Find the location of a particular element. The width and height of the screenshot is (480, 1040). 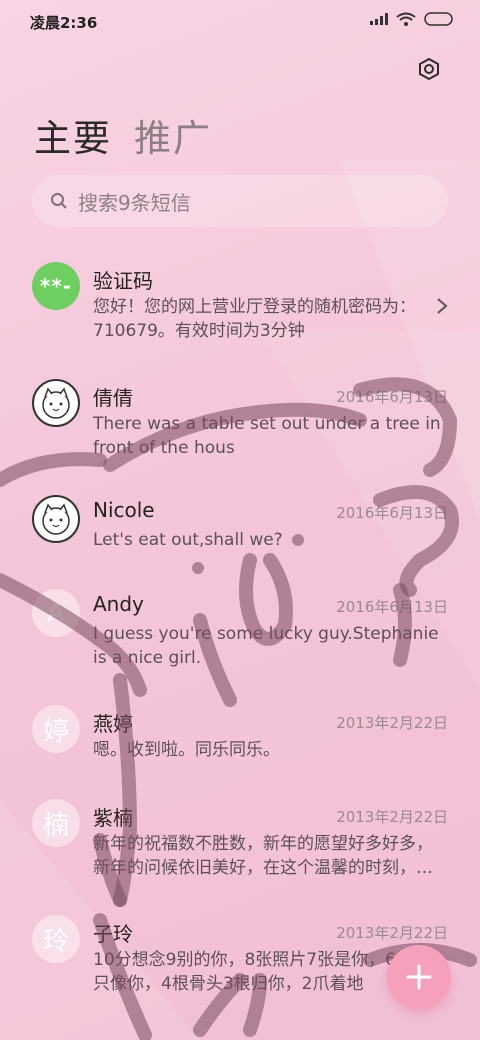

signal-icon is located at coordinates (379, 19).